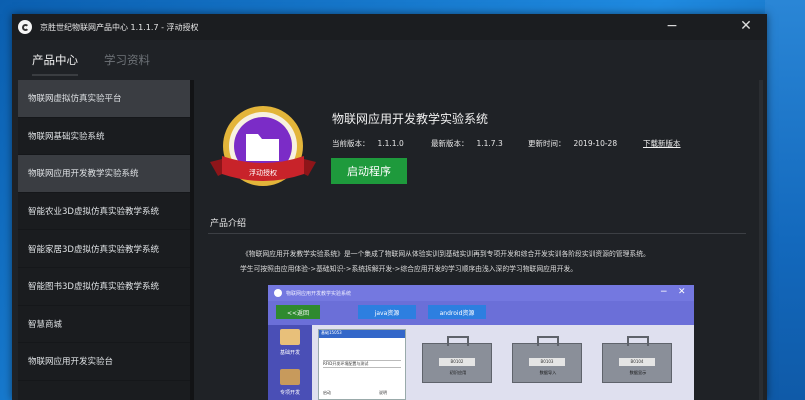 Image resolution: width=805 pixels, height=400 pixels. Describe the element at coordinates (93, 249) in the screenshot. I see `sidebar-item-label: 智能家居3D虚拟仿真实验教学系统` at that location.